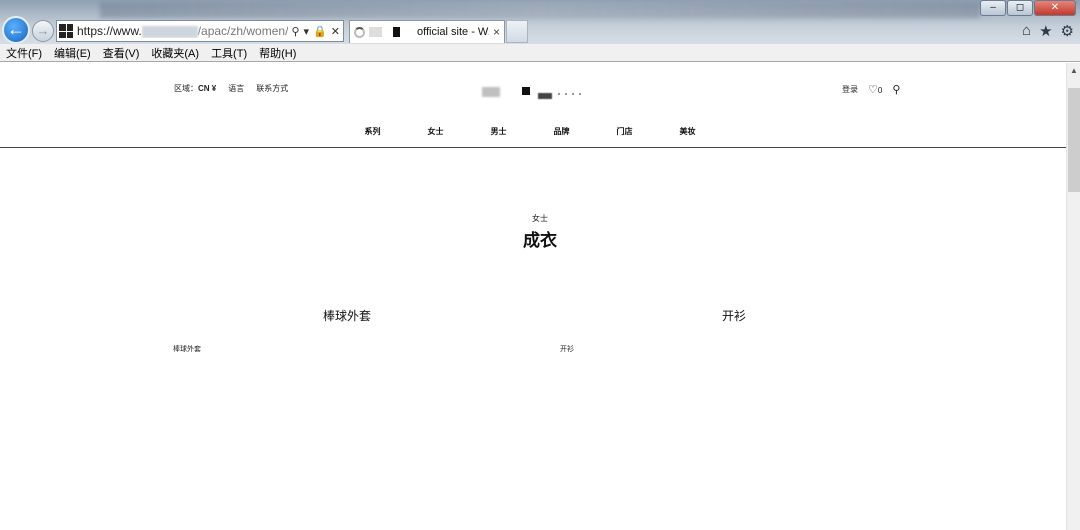  What do you see at coordinates (993, 8) in the screenshot?
I see `minimize-button: –` at bounding box center [993, 8].